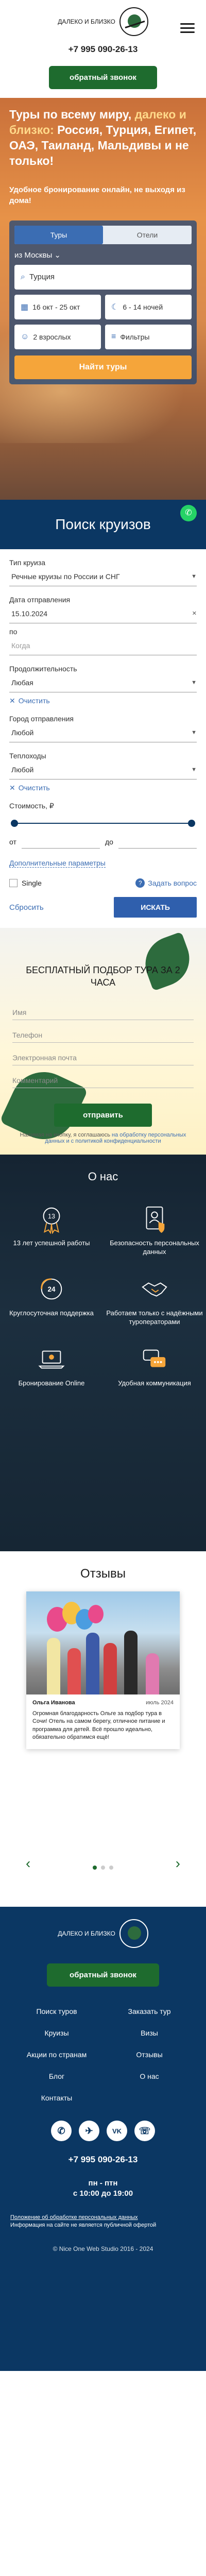 This screenshot has width=206, height=2576. I want to click on carousel-dots, so click(103, 1868).